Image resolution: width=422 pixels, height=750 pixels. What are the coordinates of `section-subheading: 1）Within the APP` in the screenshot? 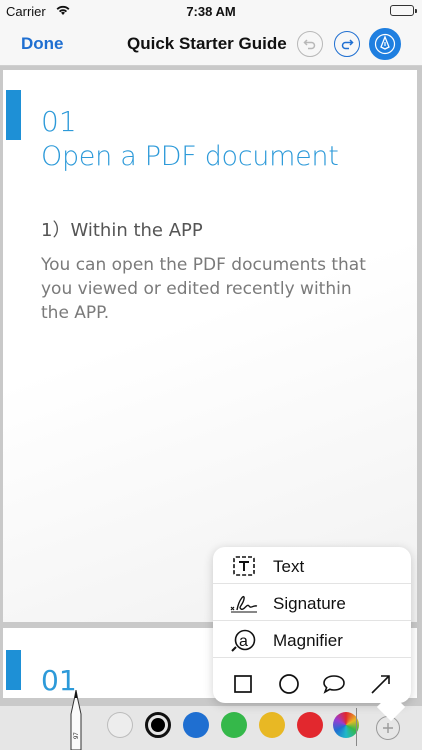 It's located at (122, 230).